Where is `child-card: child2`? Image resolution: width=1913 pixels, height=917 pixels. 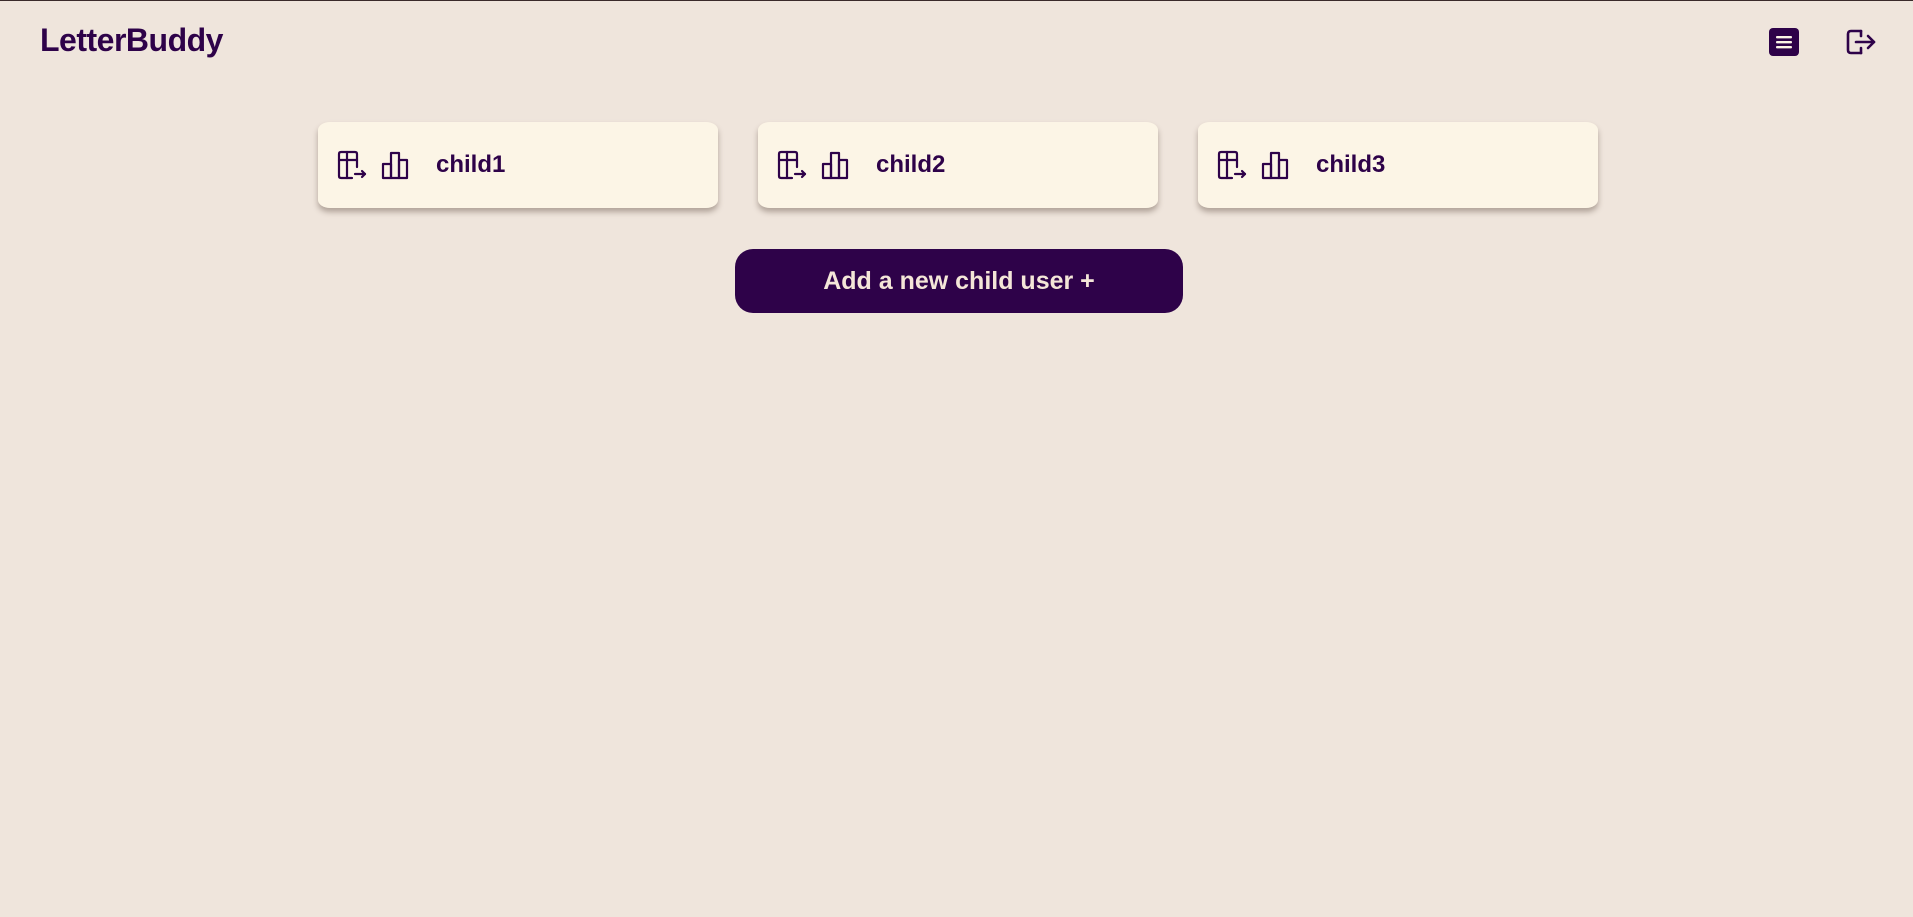
child-card: child2 is located at coordinates (958, 165).